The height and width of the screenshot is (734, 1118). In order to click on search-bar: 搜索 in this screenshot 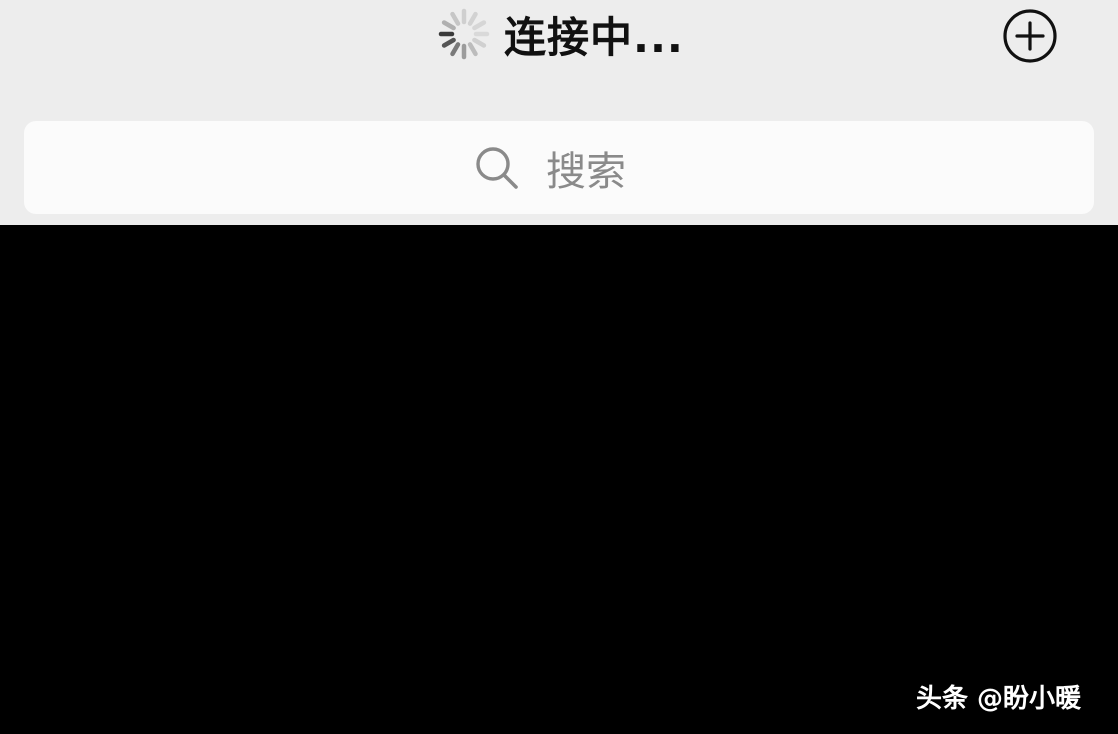, I will do `click(559, 167)`.